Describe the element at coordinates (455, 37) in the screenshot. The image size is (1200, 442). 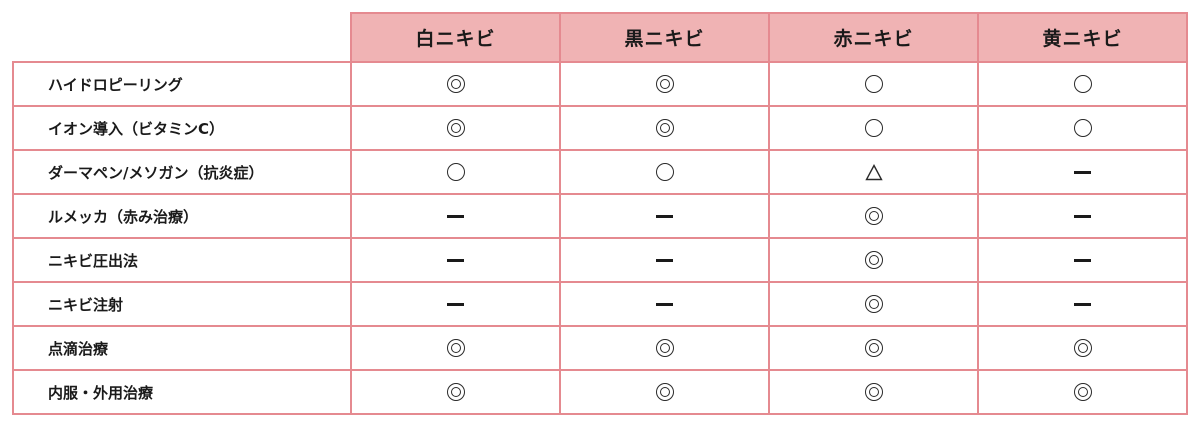
I see `column-header-white-acne: 白ニキビ` at that location.